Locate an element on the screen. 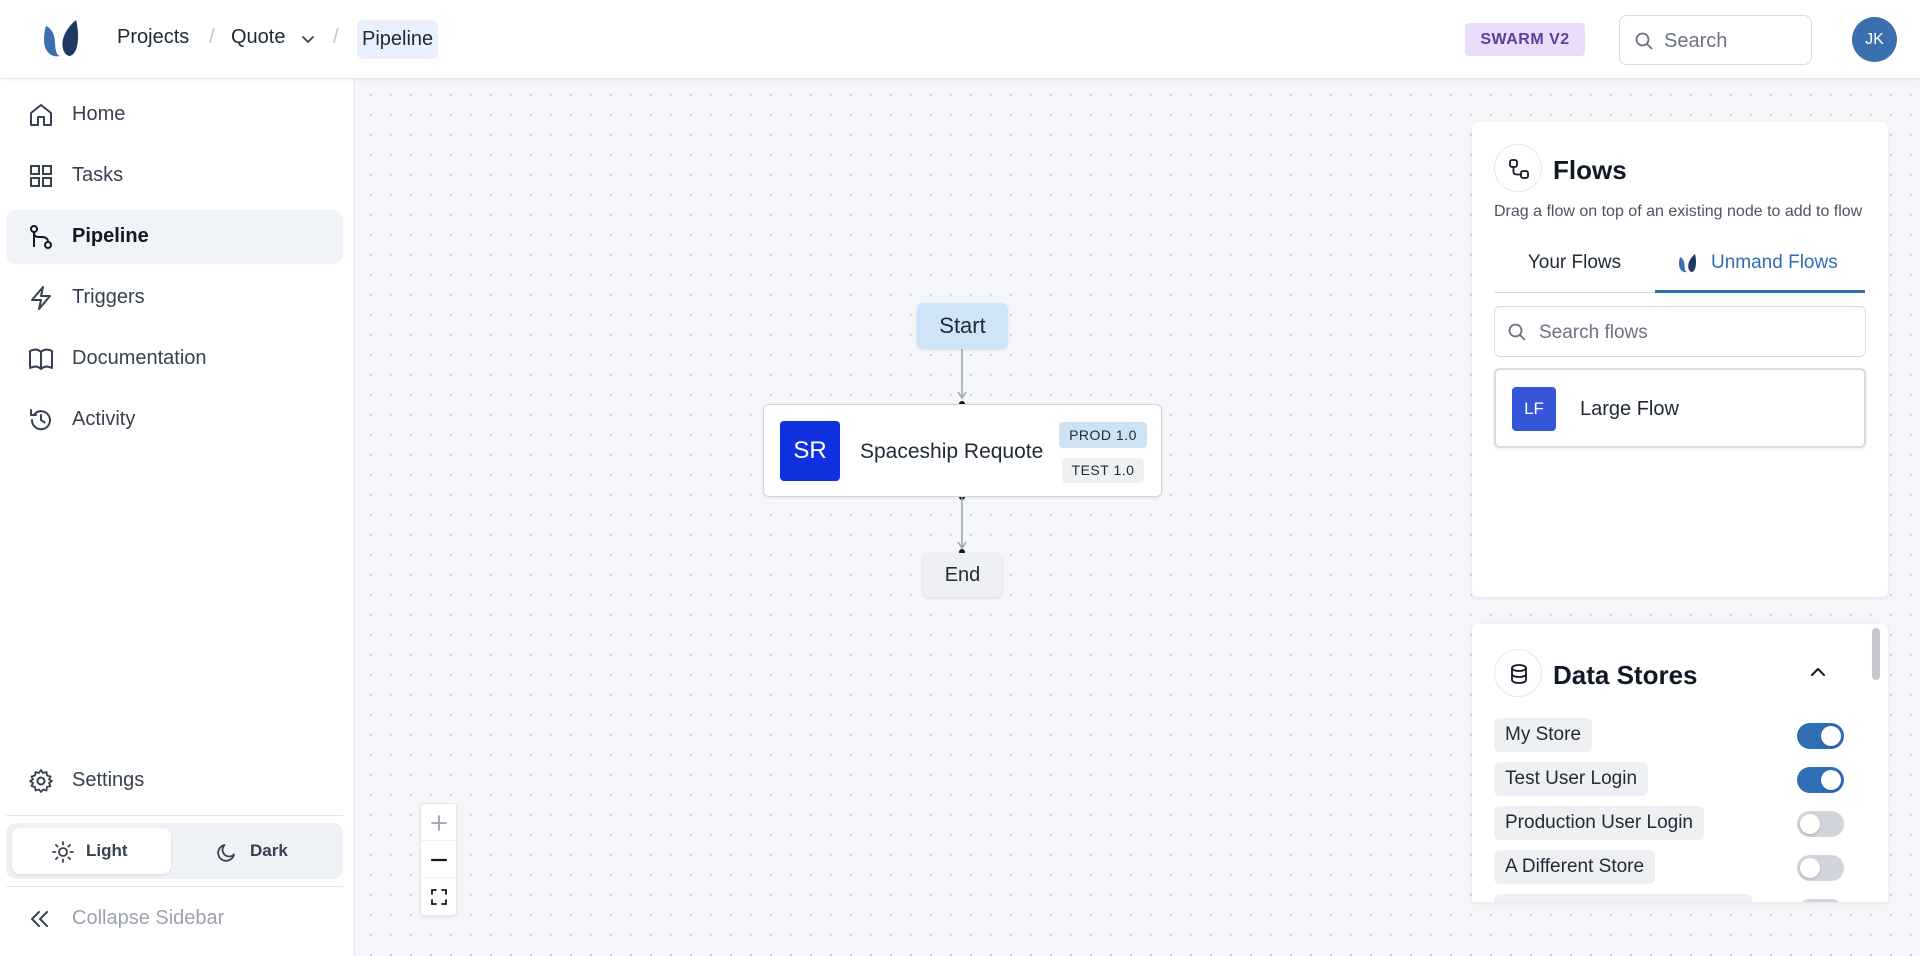 The height and width of the screenshot is (956, 1920). sidebar-item-documentation: Documentation is located at coordinates (174, 359).